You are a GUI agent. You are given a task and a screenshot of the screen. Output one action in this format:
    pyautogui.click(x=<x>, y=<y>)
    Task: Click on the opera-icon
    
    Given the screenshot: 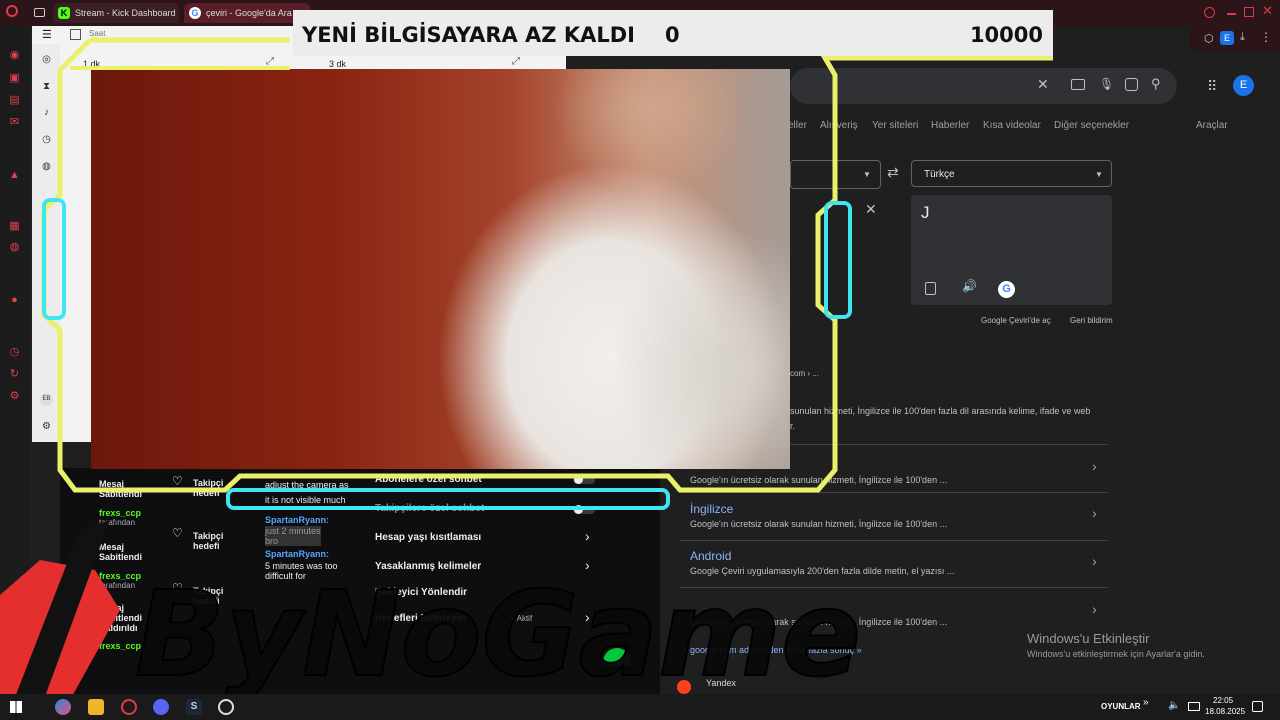 What is the action you would take?
    pyautogui.click(x=129, y=707)
    